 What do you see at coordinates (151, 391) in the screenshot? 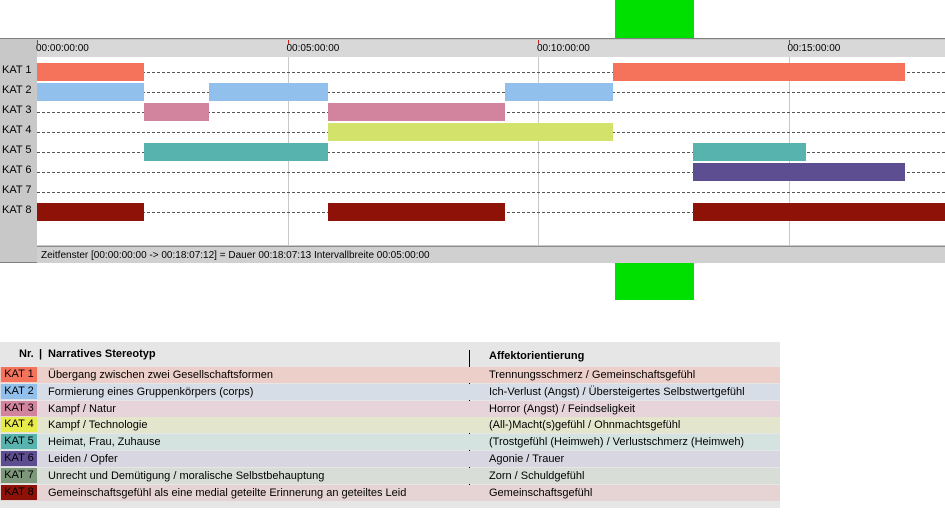
I see `narrative-text: Formierung eines Gruppenkörpers (corps)` at bounding box center [151, 391].